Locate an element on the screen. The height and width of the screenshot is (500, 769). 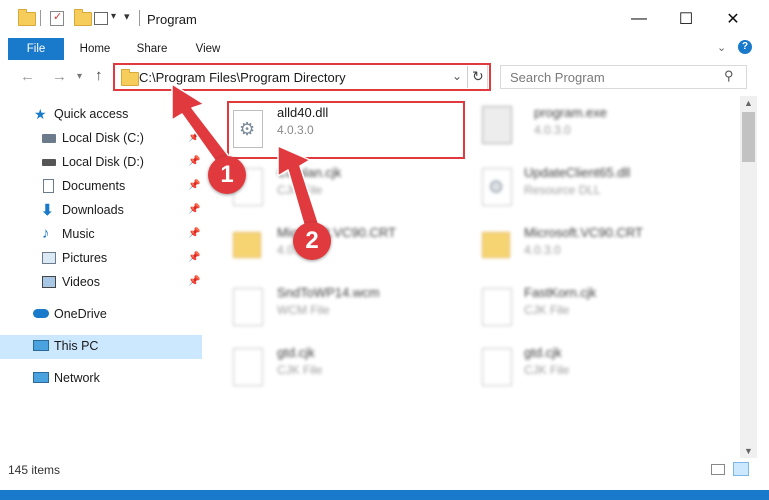
annotation-arrows is located at coordinates (246, 158).